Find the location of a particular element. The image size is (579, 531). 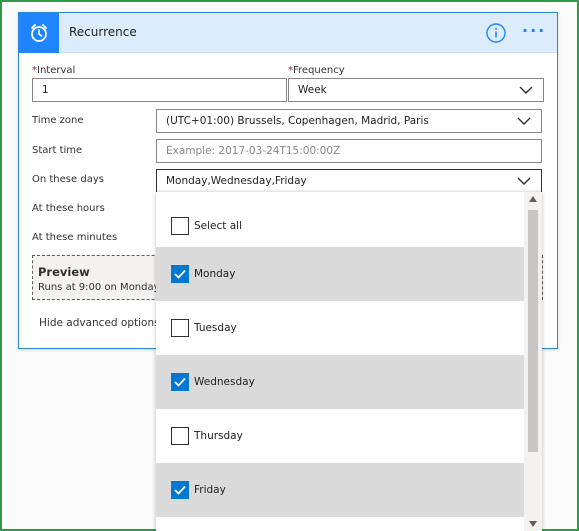

start-time-input: Example: 2017-03-24T15:00:00Z is located at coordinates (349, 151).